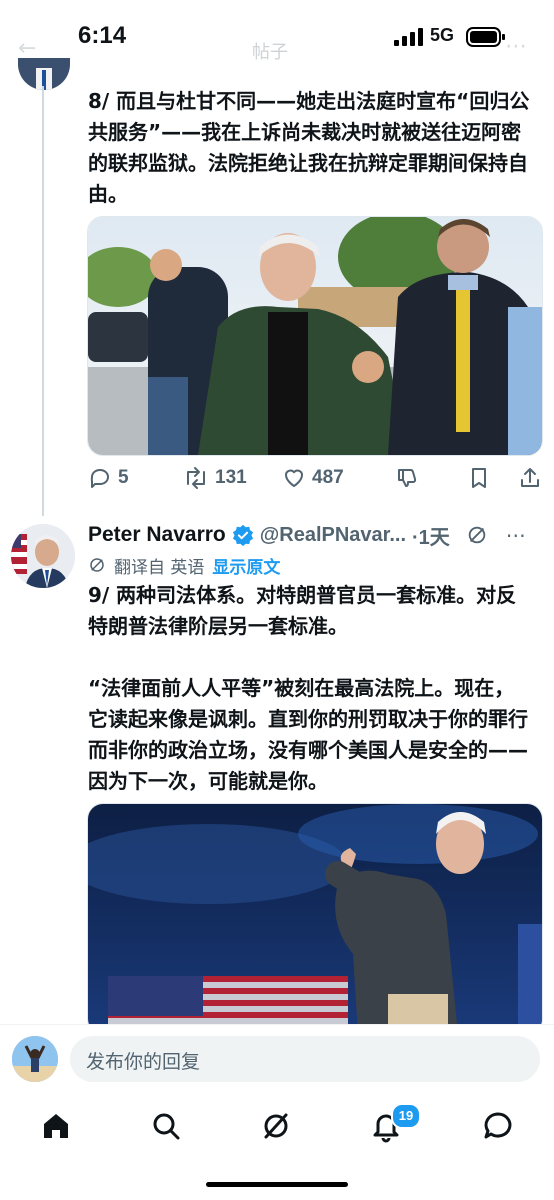 The image size is (554, 1200). I want to click on translation-row: 翻译自 英语 显示原文, so click(184, 565).